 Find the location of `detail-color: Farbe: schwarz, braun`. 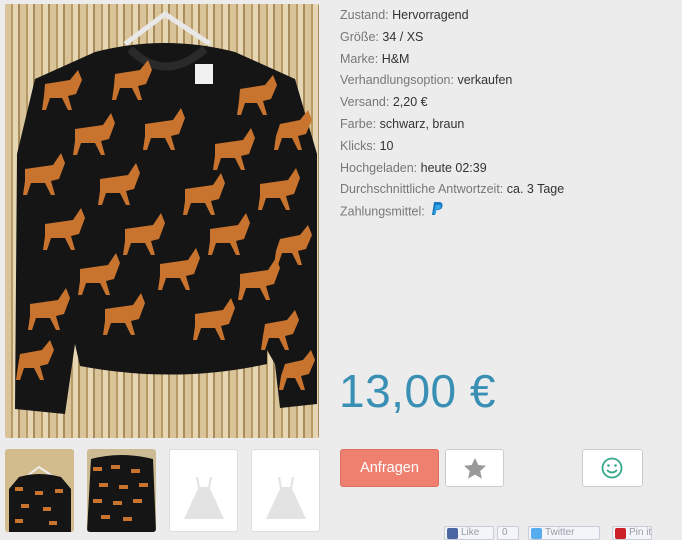

detail-color: Farbe: schwarz, braun is located at coordinates (505, 125).